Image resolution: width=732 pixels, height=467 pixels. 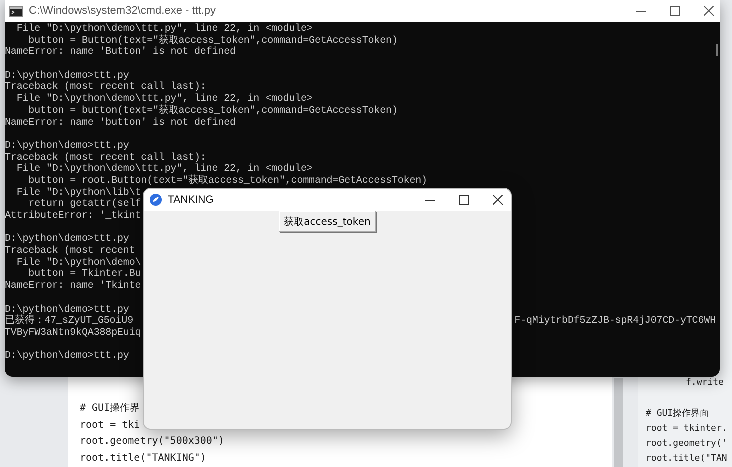 What do you see at coordinates (191, 200) in the screenshot?
I see `window-title: TANKING` at bounding box center [191, 200].